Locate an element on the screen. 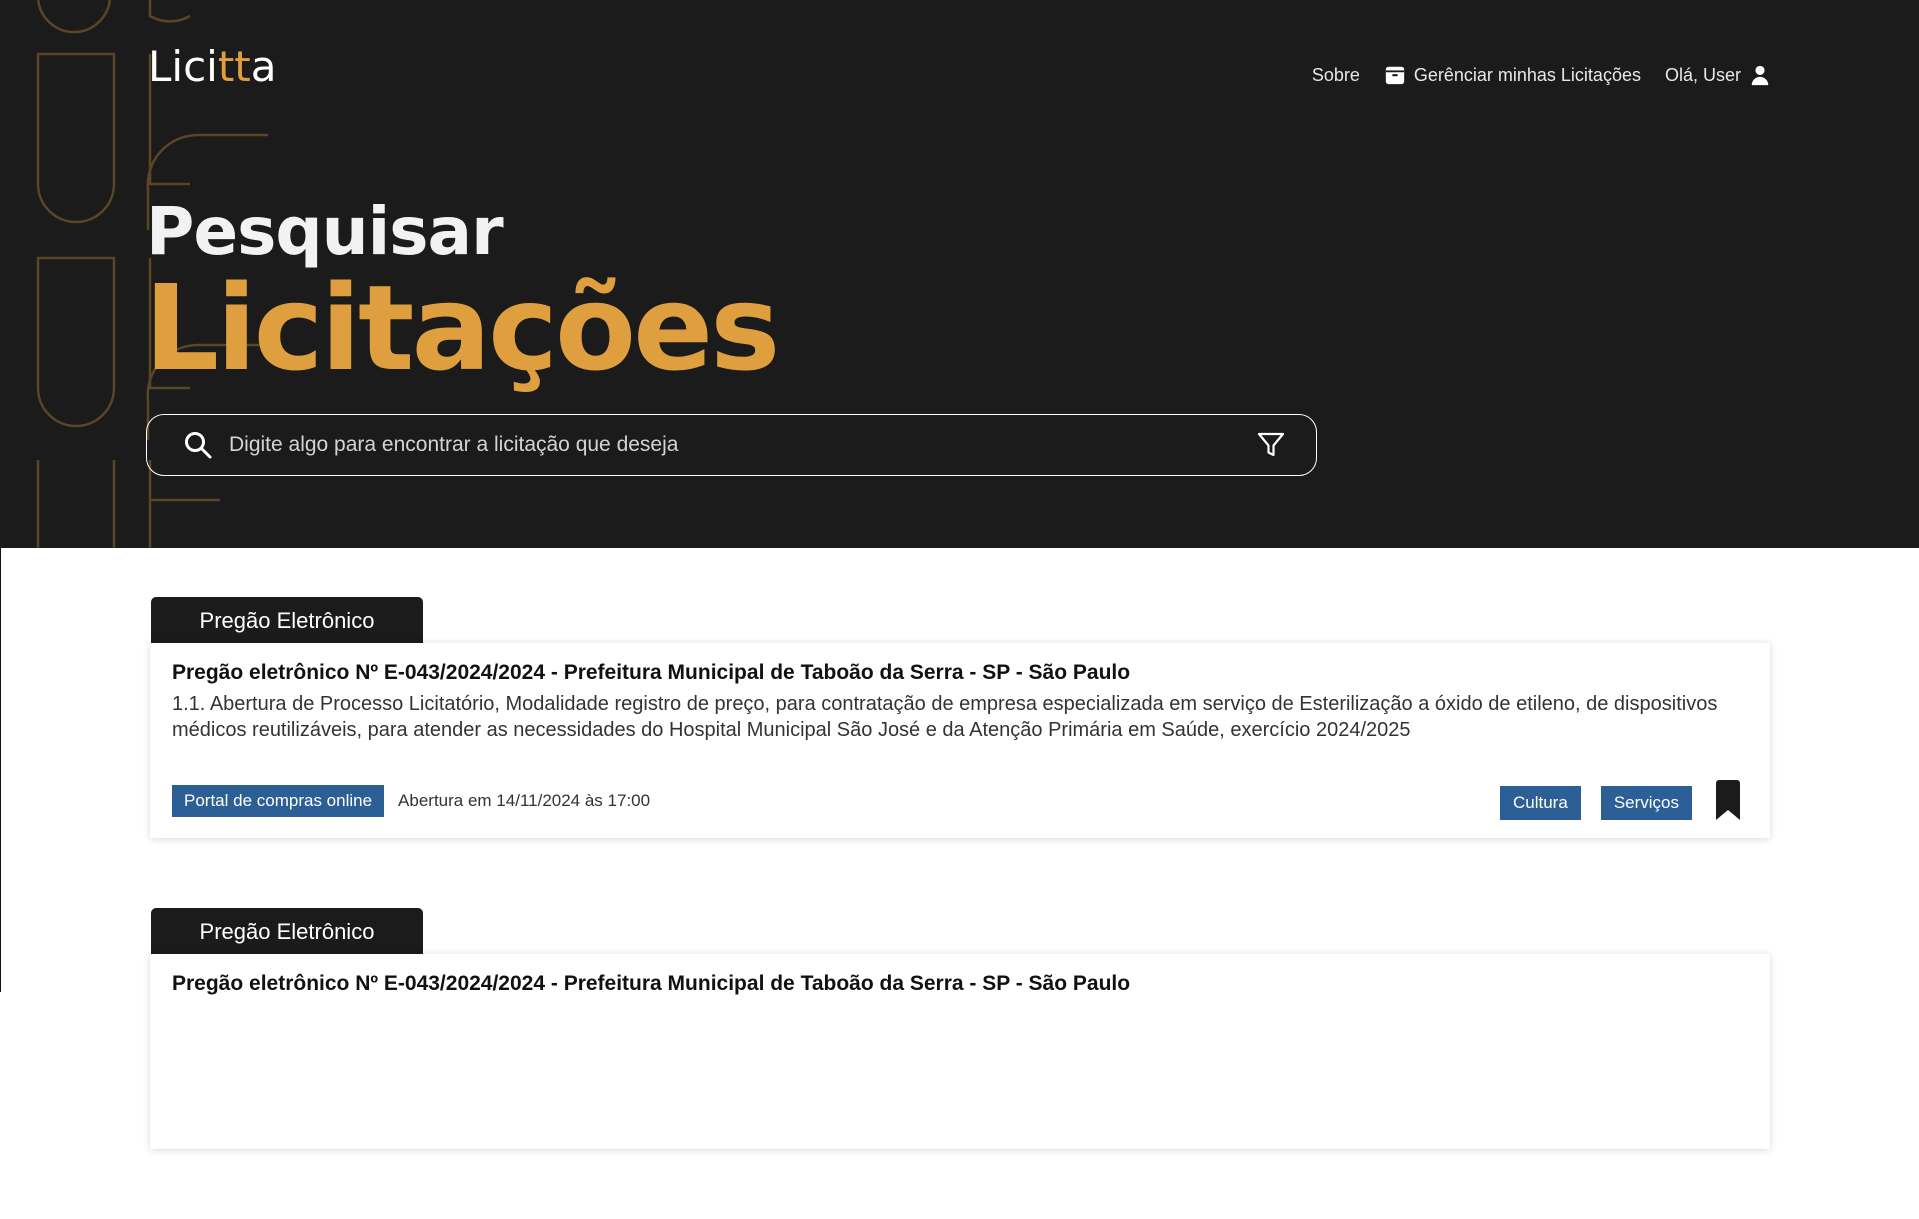 This screenshot has width=1919, height=1219. portal-badge: Portal de compras online is located at coordinates (278, 801).